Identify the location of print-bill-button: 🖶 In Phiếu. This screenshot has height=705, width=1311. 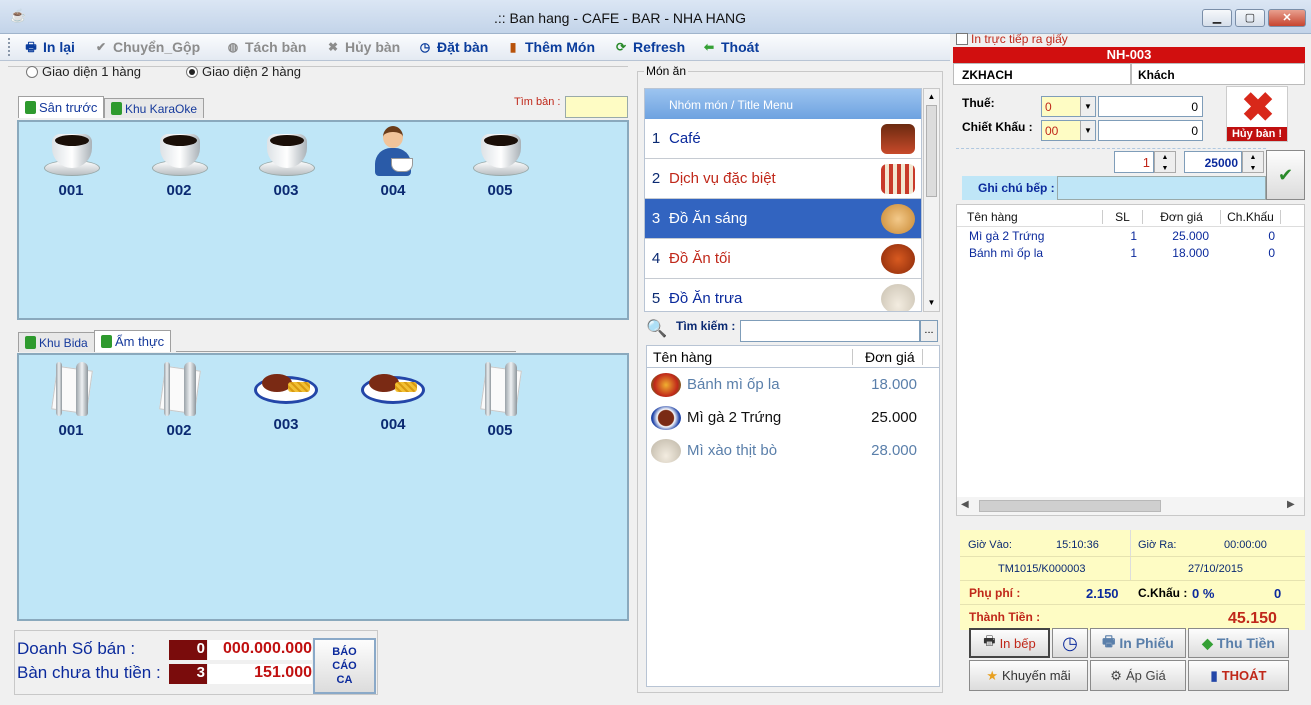
(1138, 643).